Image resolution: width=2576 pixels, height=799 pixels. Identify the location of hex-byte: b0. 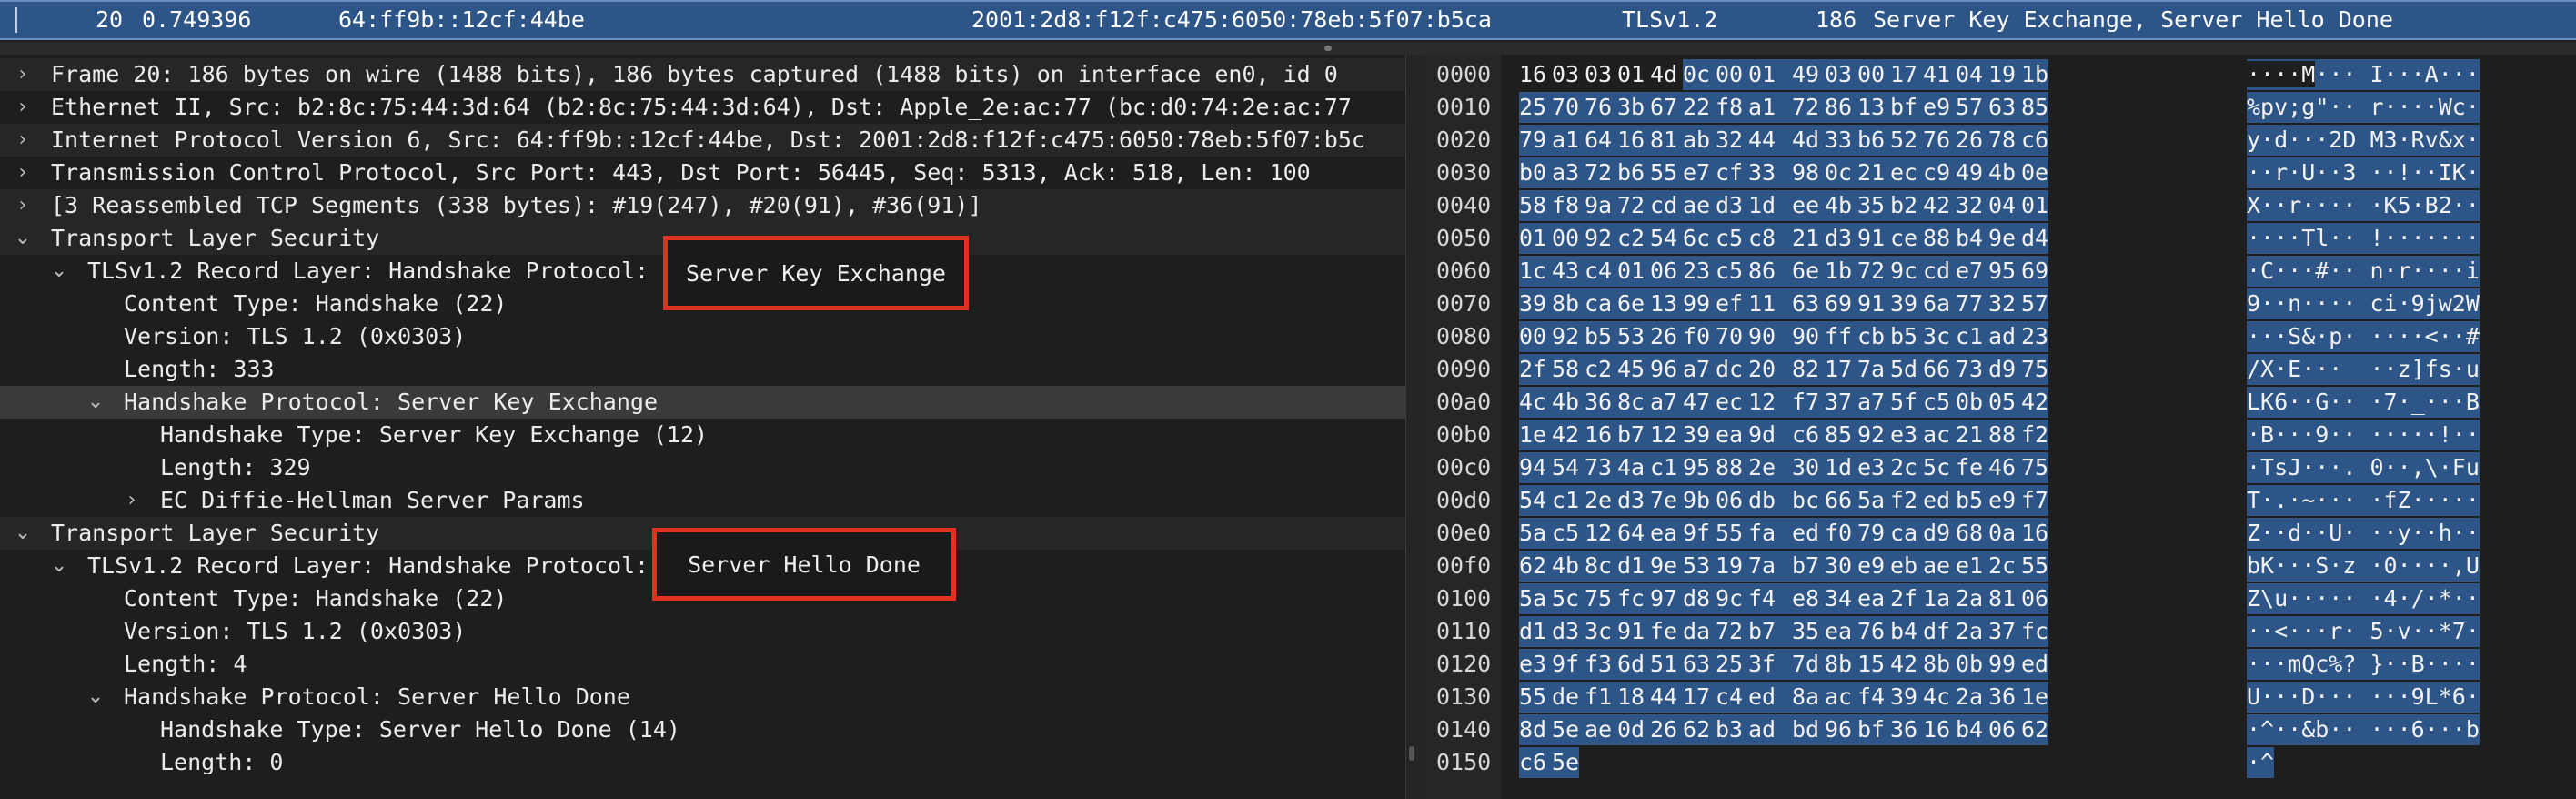
(1532, 172).